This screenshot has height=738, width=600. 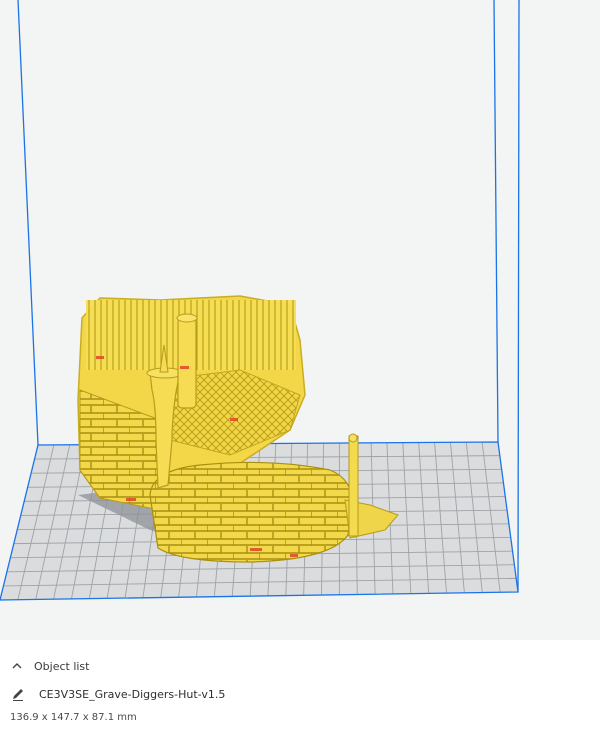 What do you see at coordinates (18, 694) in the screenshot?
I see `pencil-icon` at bounding box center [18, 694].